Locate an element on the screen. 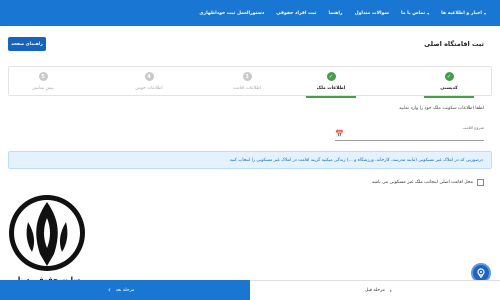 This screenshot has width=500, height=300. step-residence-info: 3 اطلاعات اقامت is located at coordinates (247, 82).